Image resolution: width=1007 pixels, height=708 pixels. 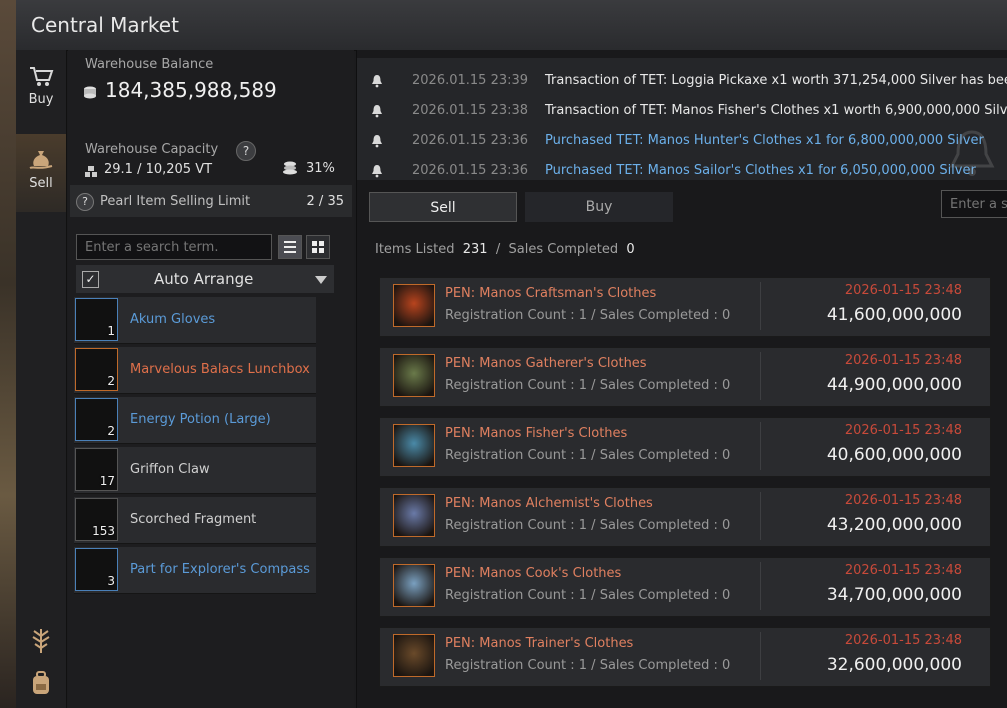 I want to click on warehouse-icon, so click(x=91, y=171).